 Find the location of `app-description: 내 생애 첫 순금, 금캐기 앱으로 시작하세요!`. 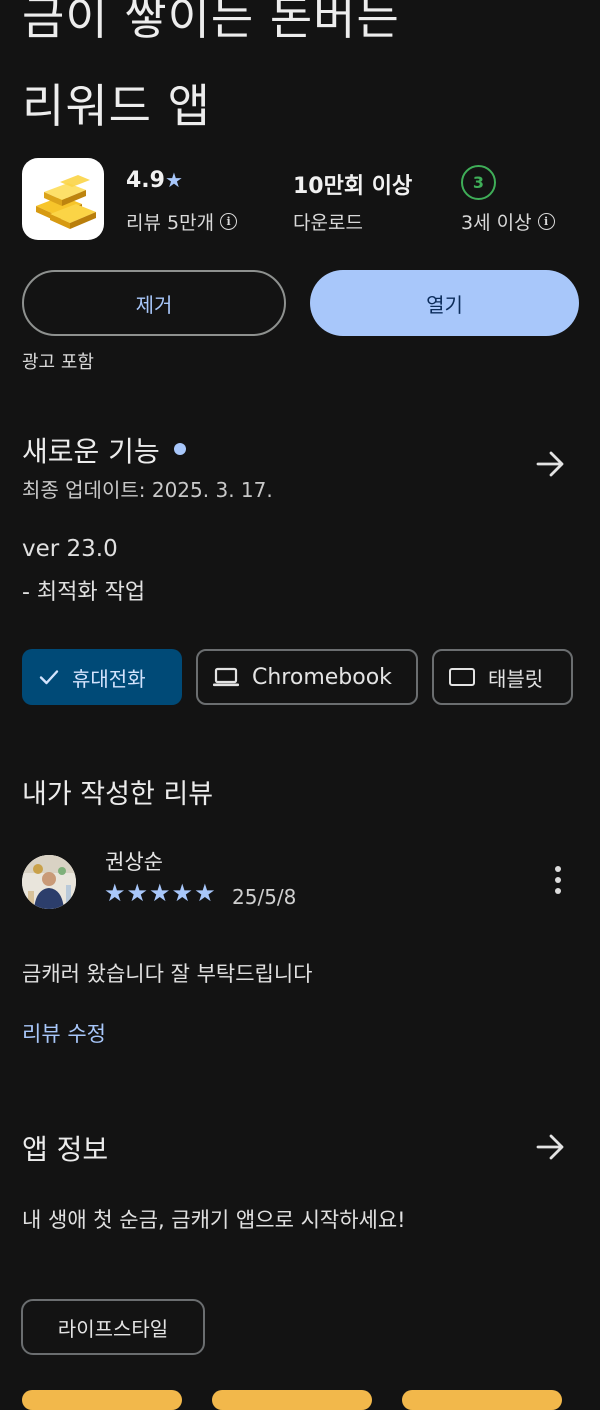

app-description: 내 생애 첫 순금, 금캐기 앱으로 시작하세요! is located at coordinates (214, 1220).